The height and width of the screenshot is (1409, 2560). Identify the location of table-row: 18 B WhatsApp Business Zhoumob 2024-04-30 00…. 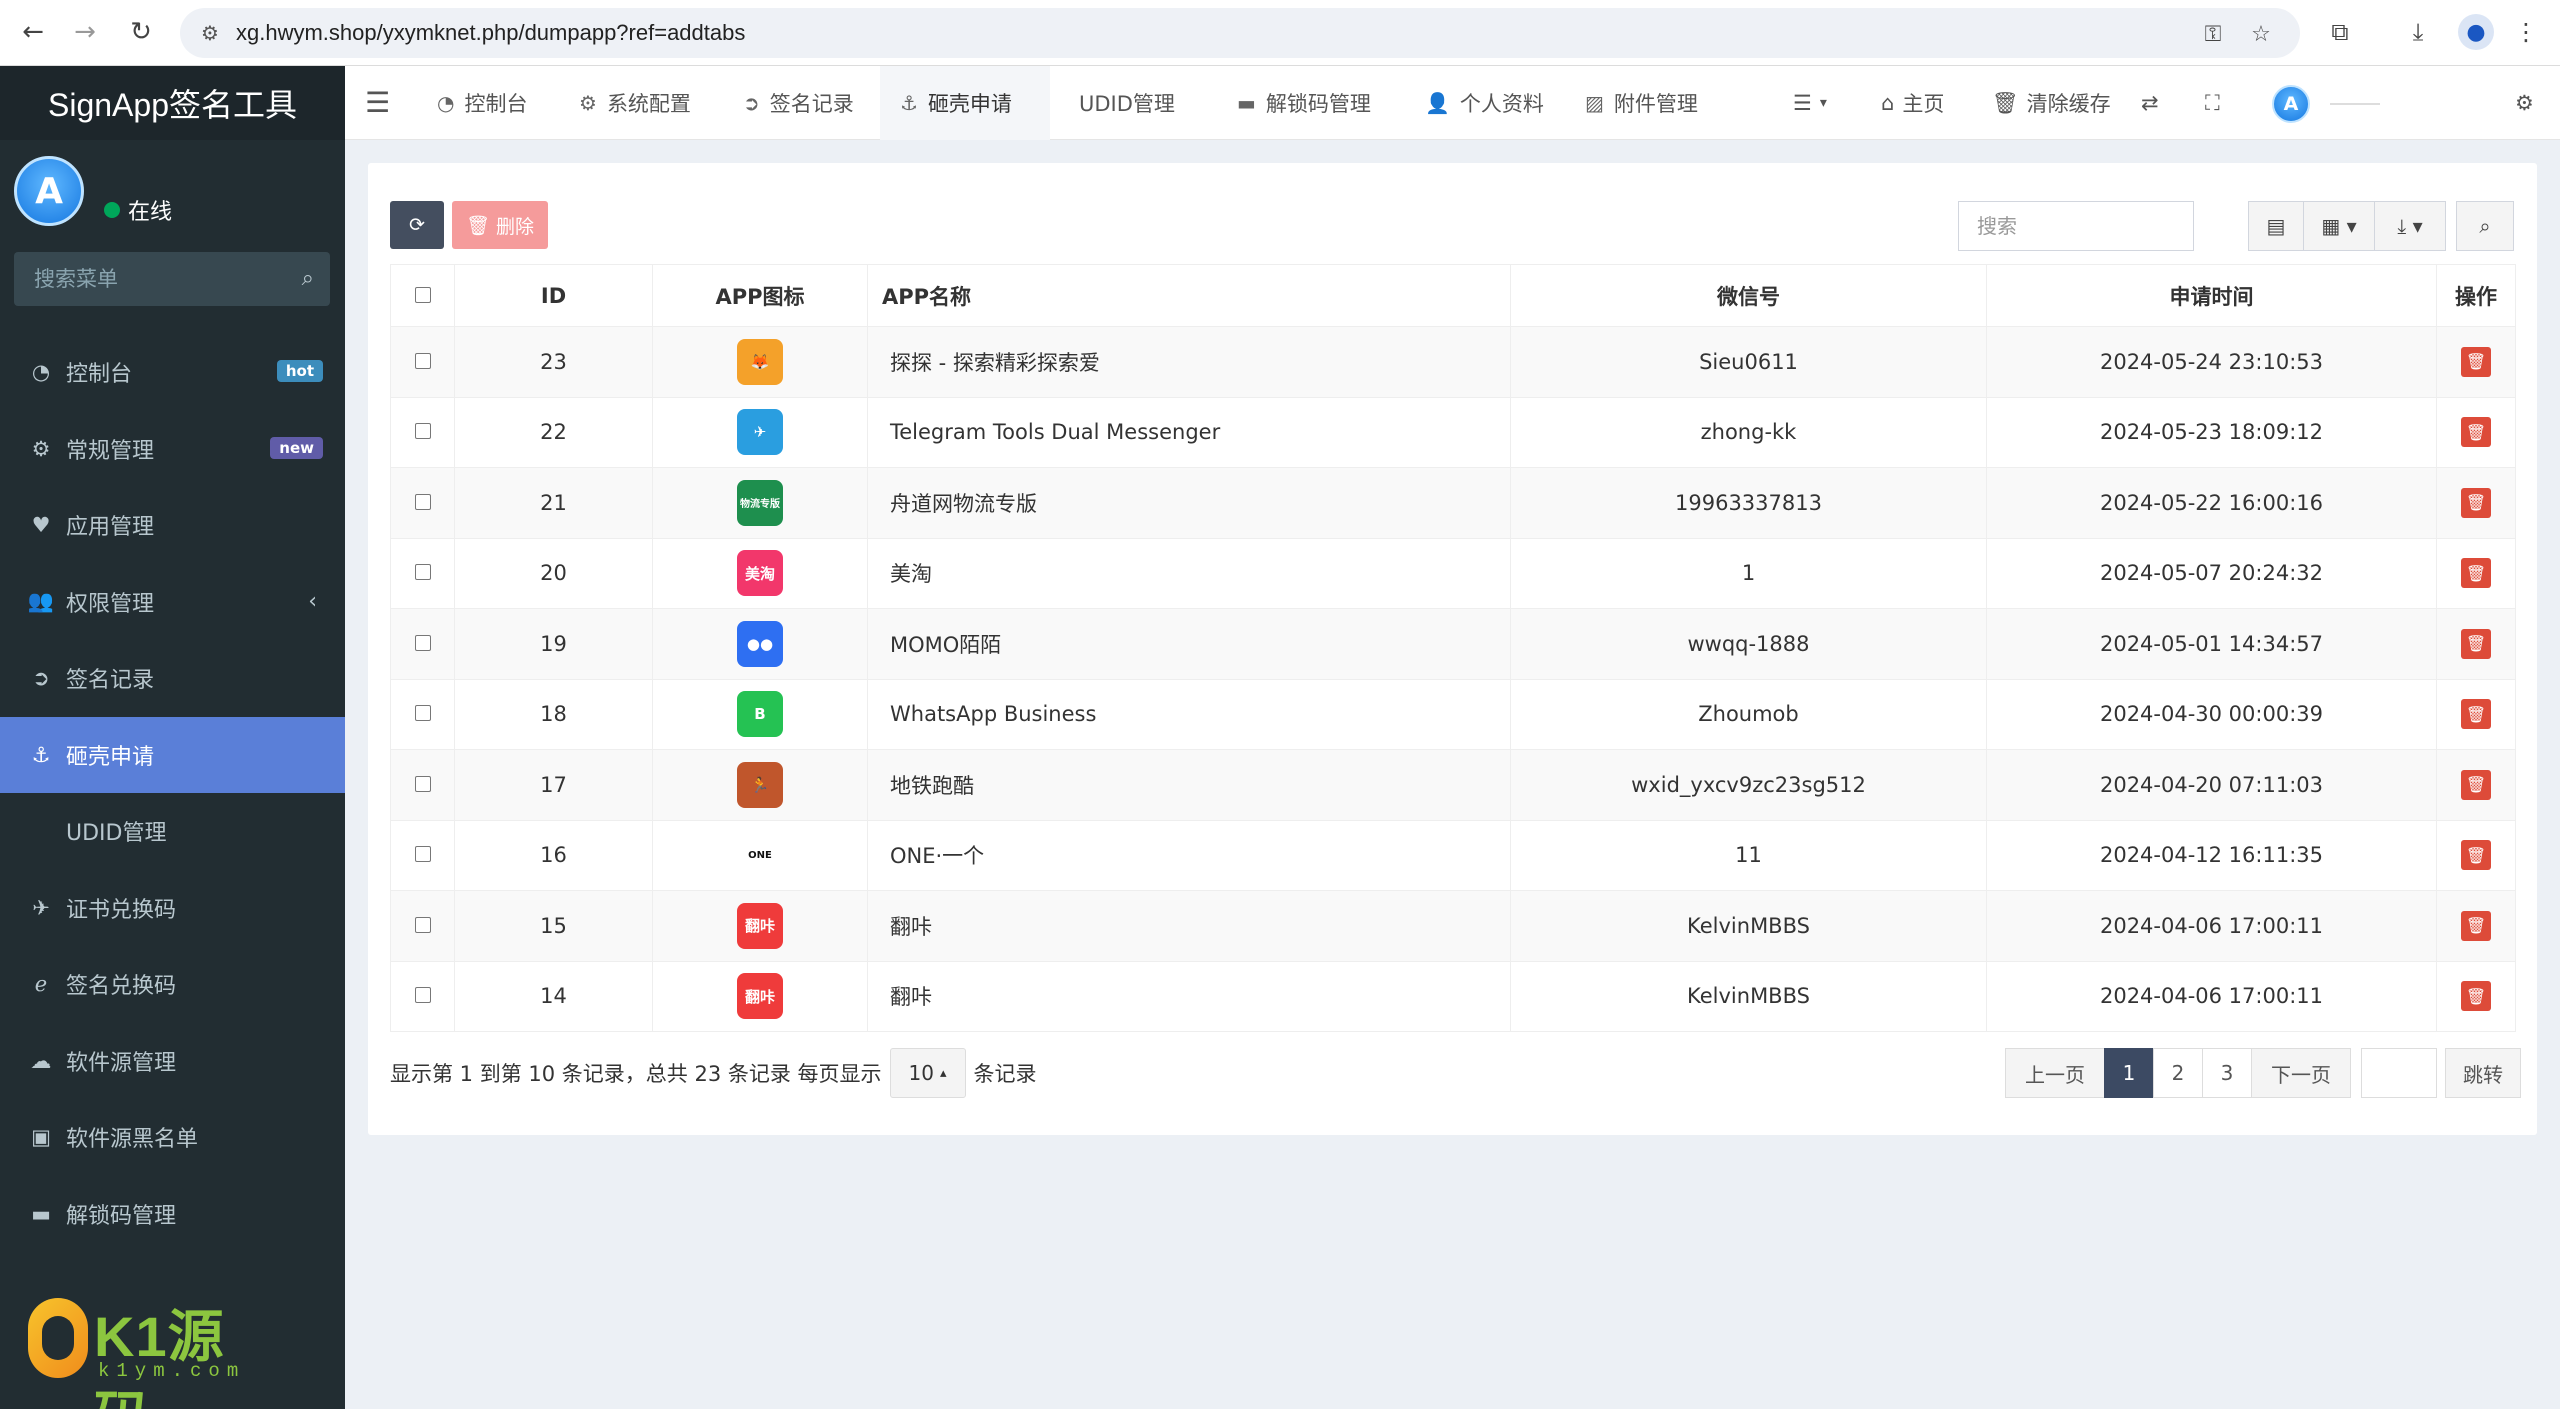
(1453, 714).